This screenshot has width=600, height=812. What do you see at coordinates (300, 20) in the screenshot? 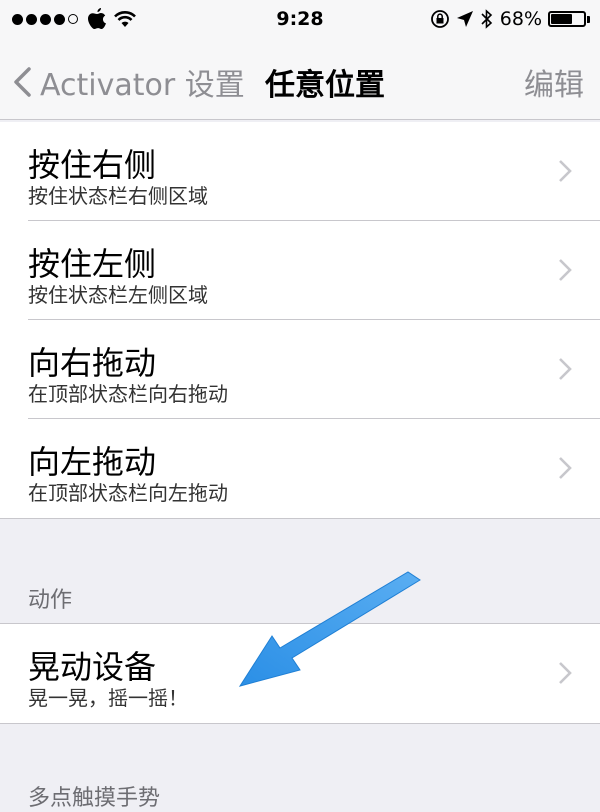
I see `status-bar: 9:28 68%` at bounding box center [300, 20].